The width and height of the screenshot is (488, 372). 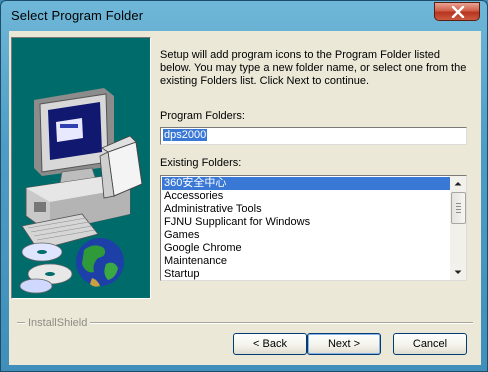 I want to click on program-folder-value: dps2000, so click(x=185, y=135).